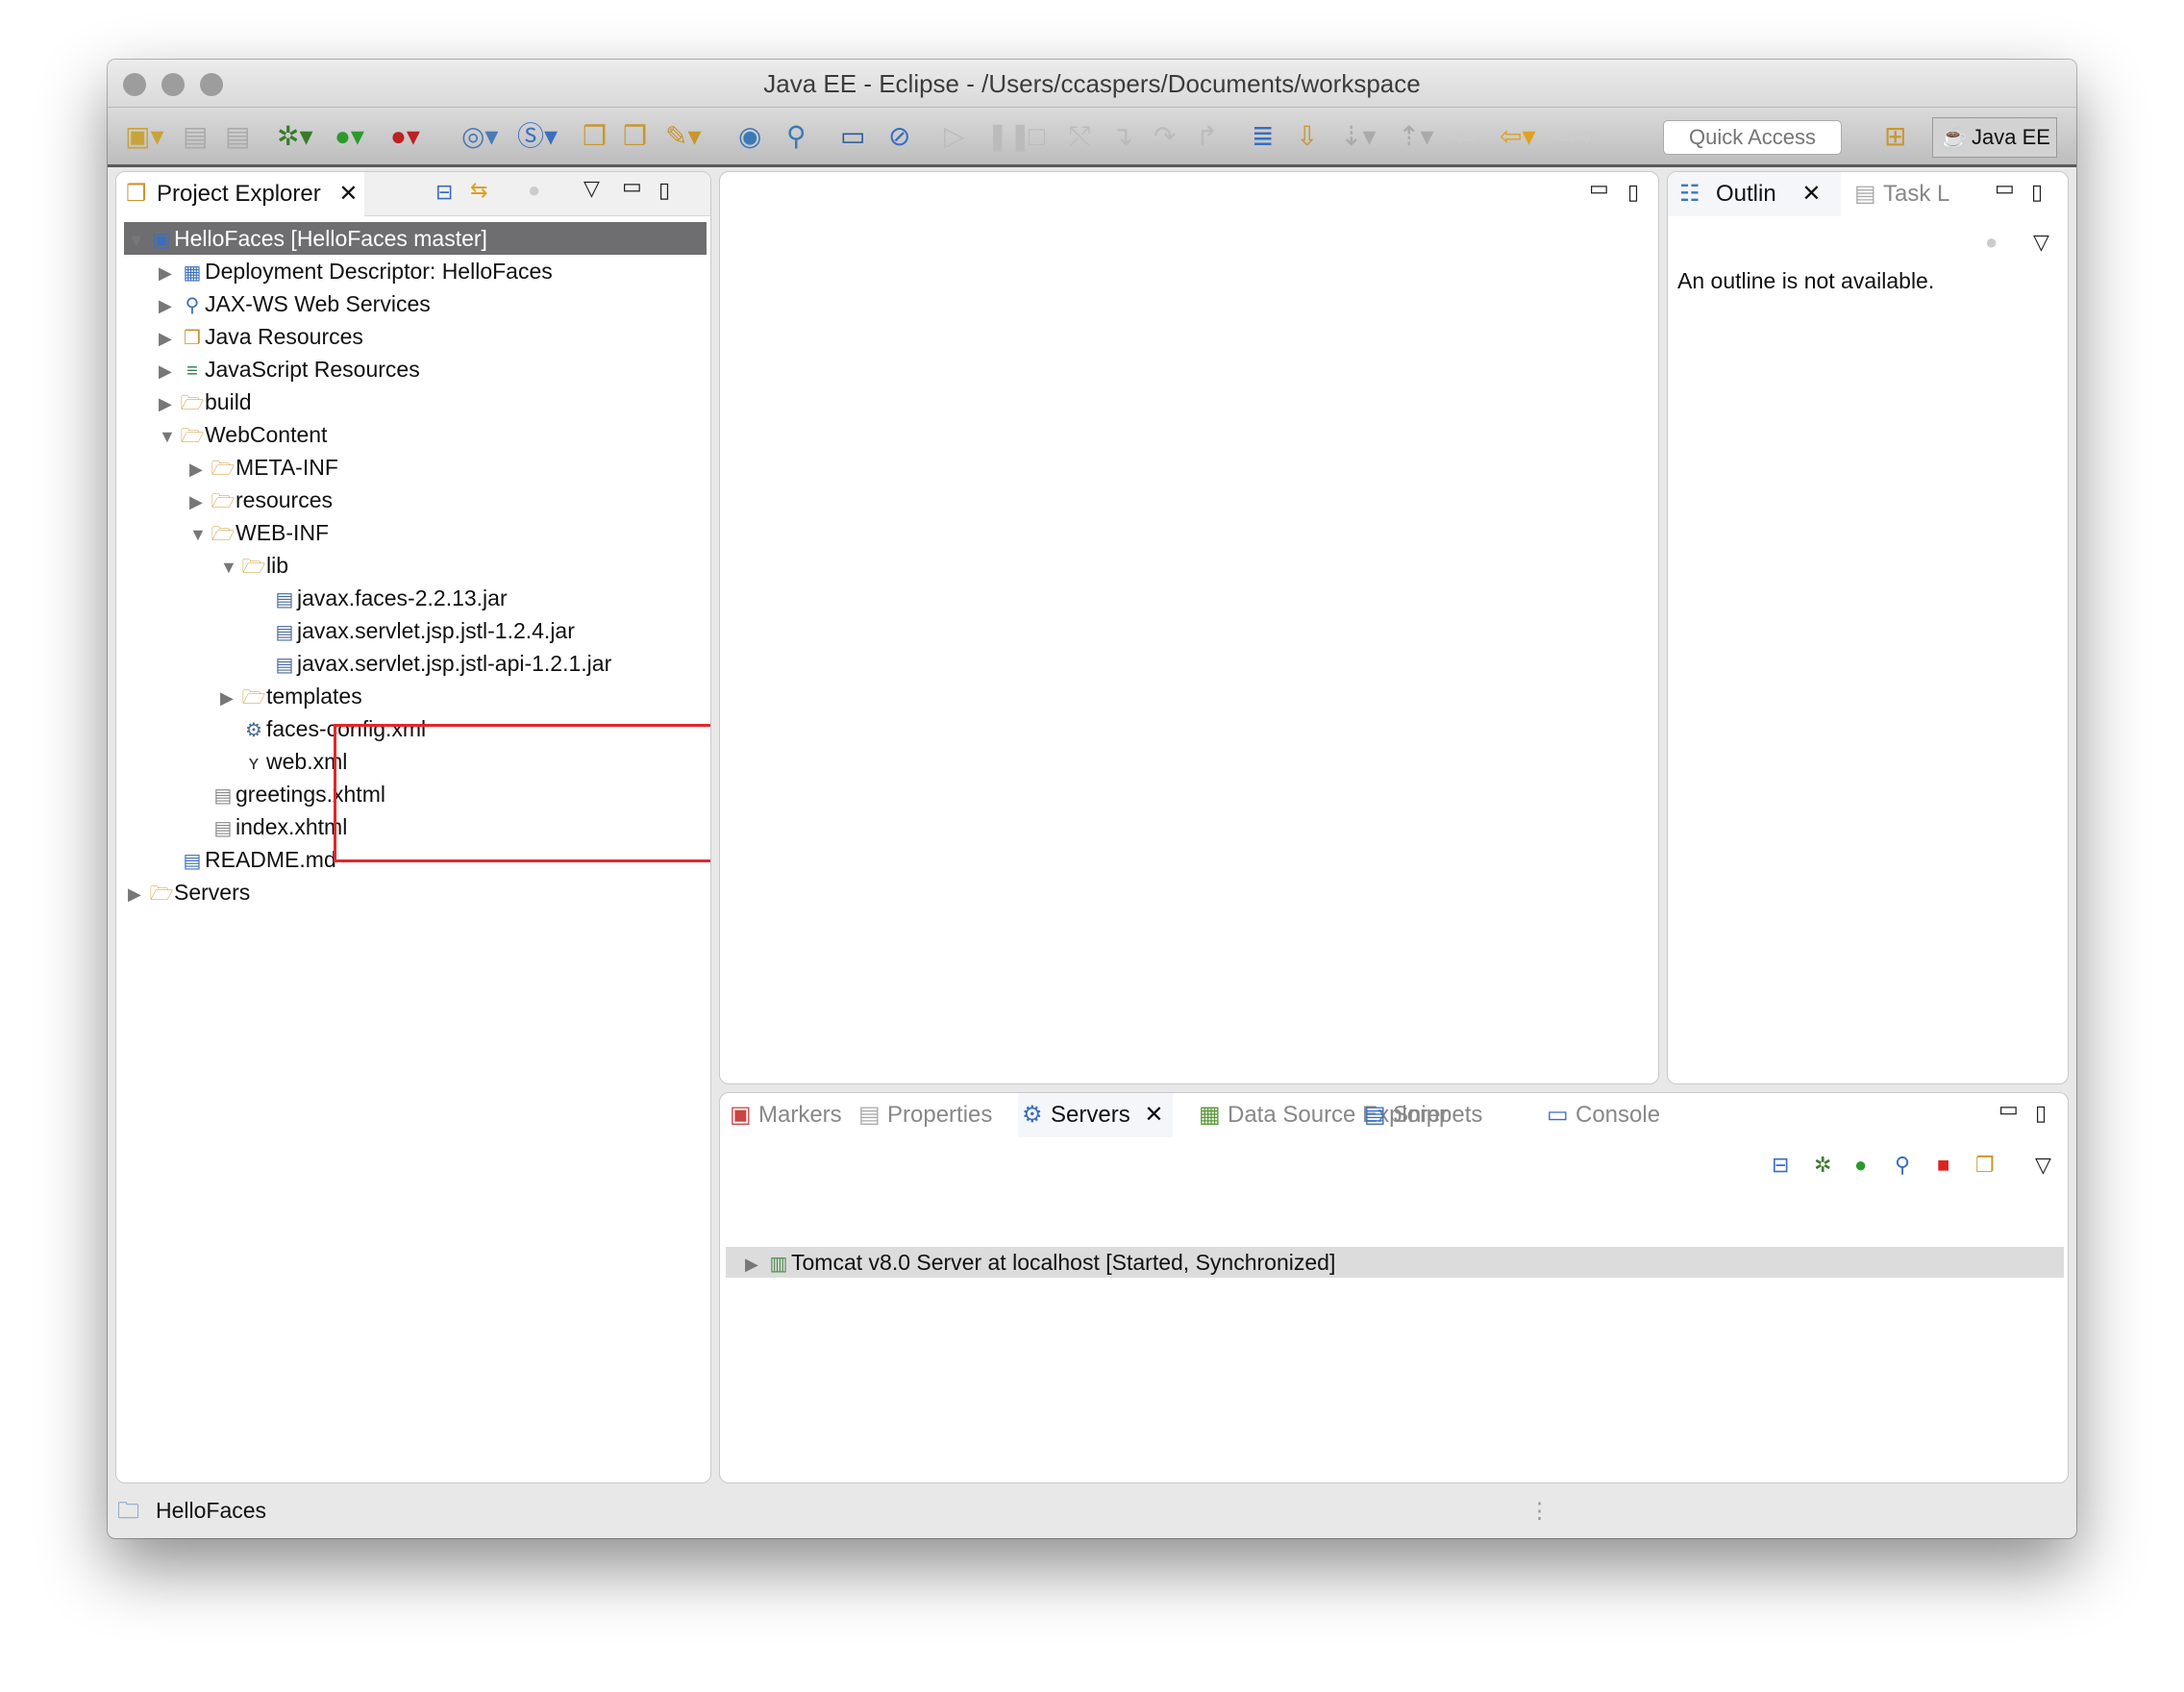 The height and width of the screenshot is (1692, 2184). Describe the element at coordinates (1985, 1165) in the screenshot. I see `publish-icon: ❐` at that location.